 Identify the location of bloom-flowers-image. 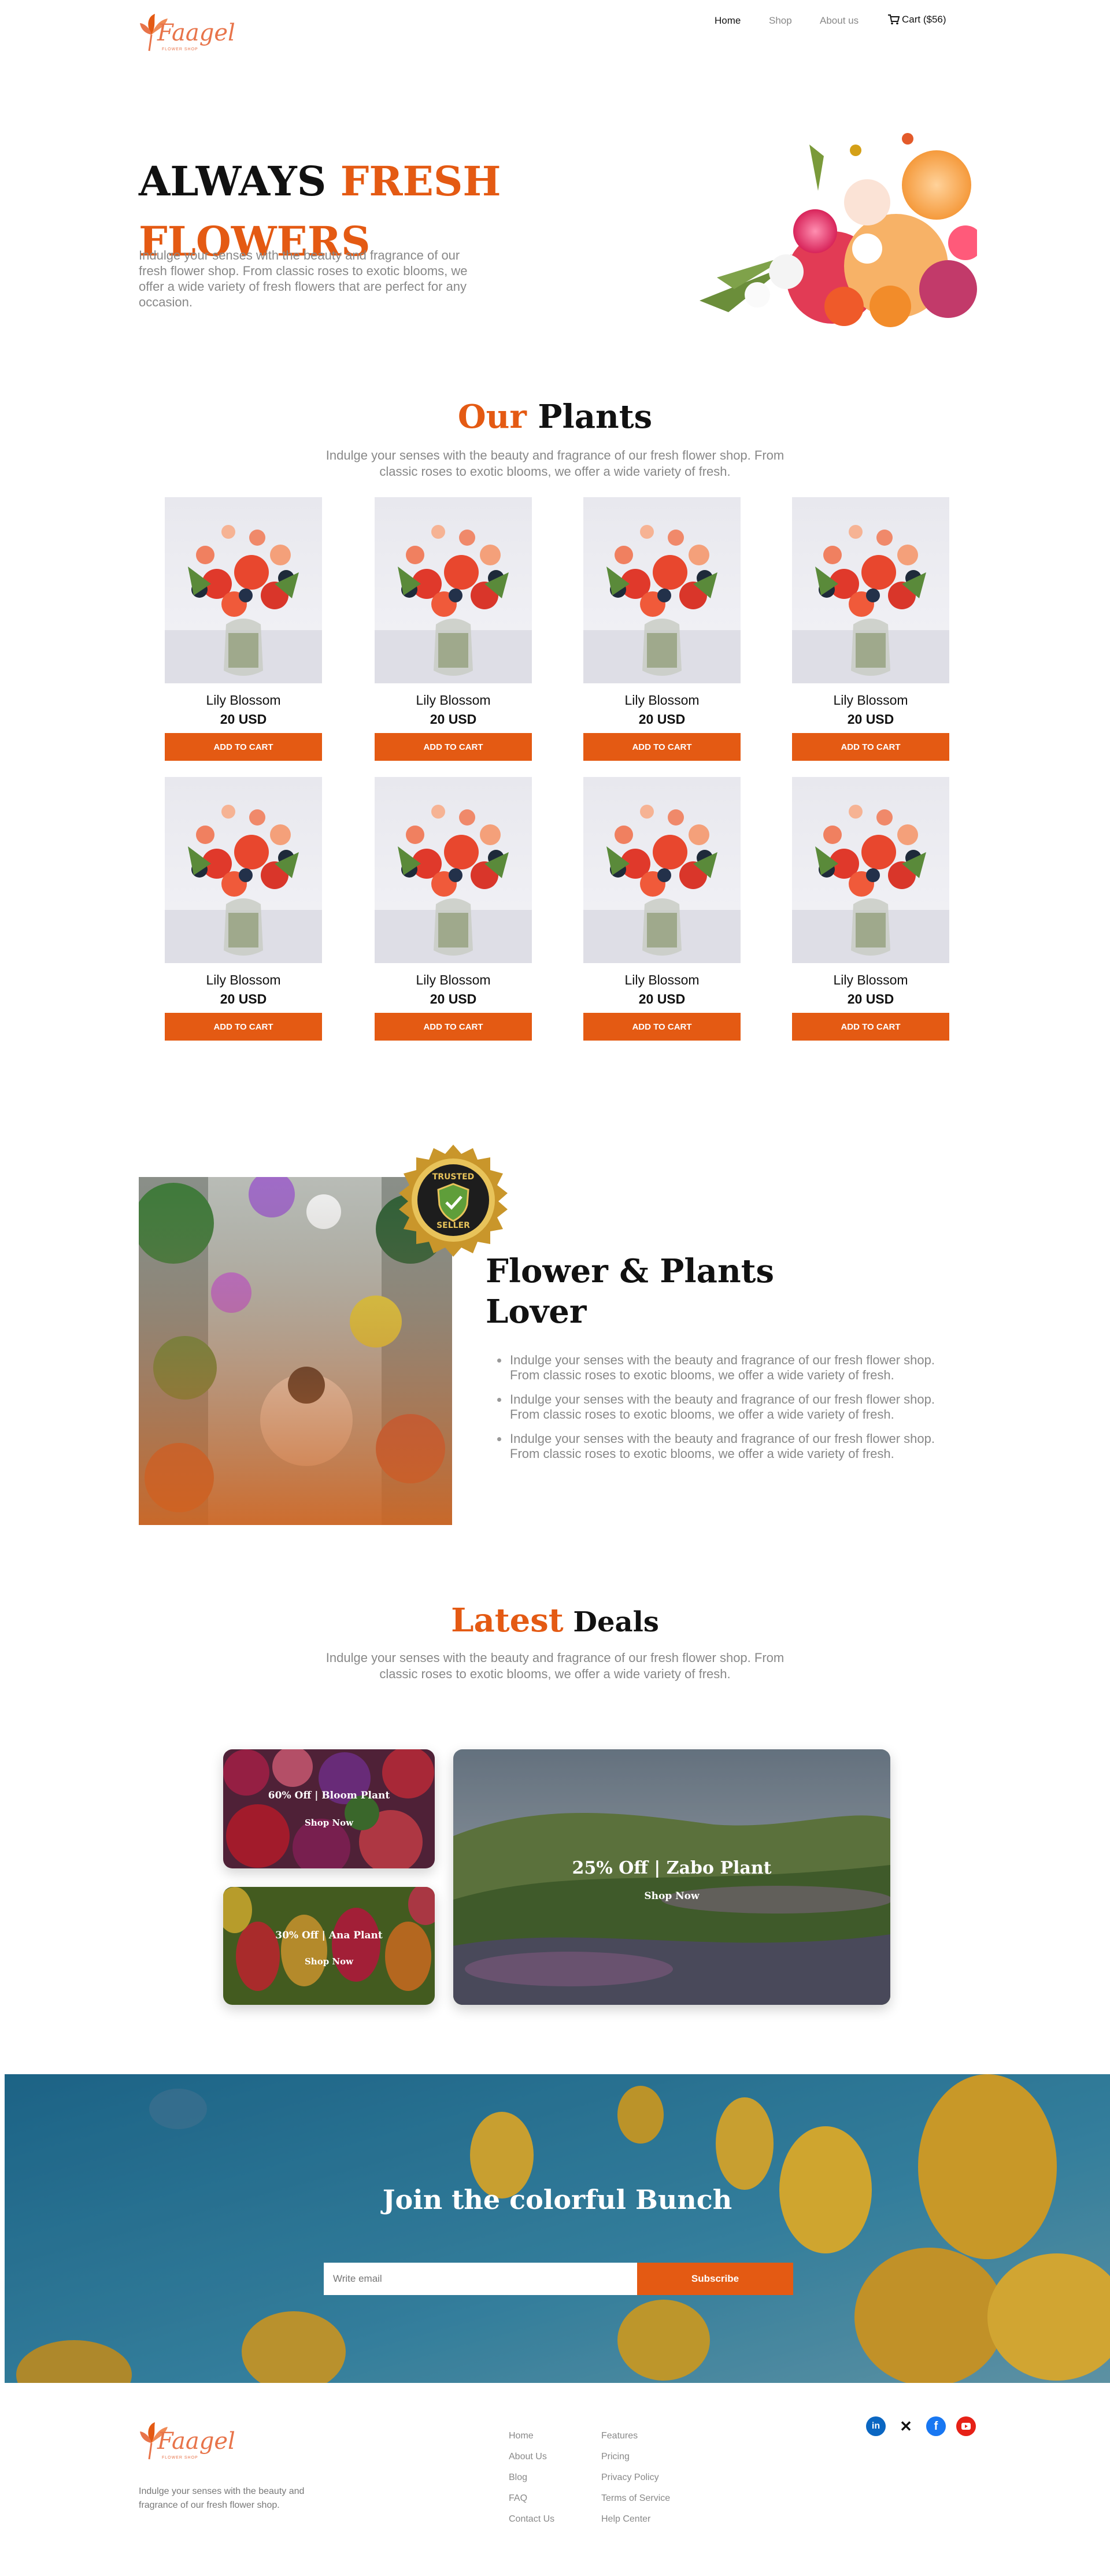
(329, 1809).